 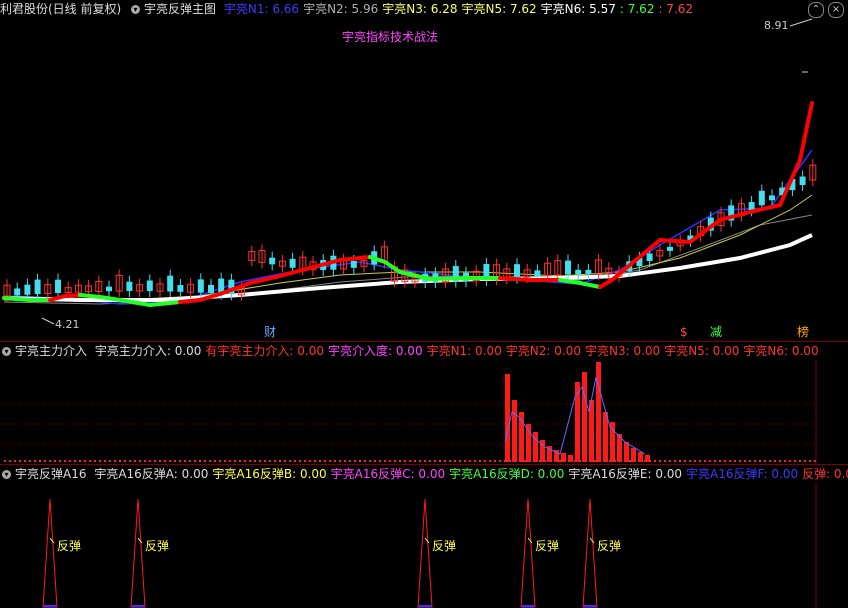 I want to click on high-price-arrow, so click(x=801, y=22).